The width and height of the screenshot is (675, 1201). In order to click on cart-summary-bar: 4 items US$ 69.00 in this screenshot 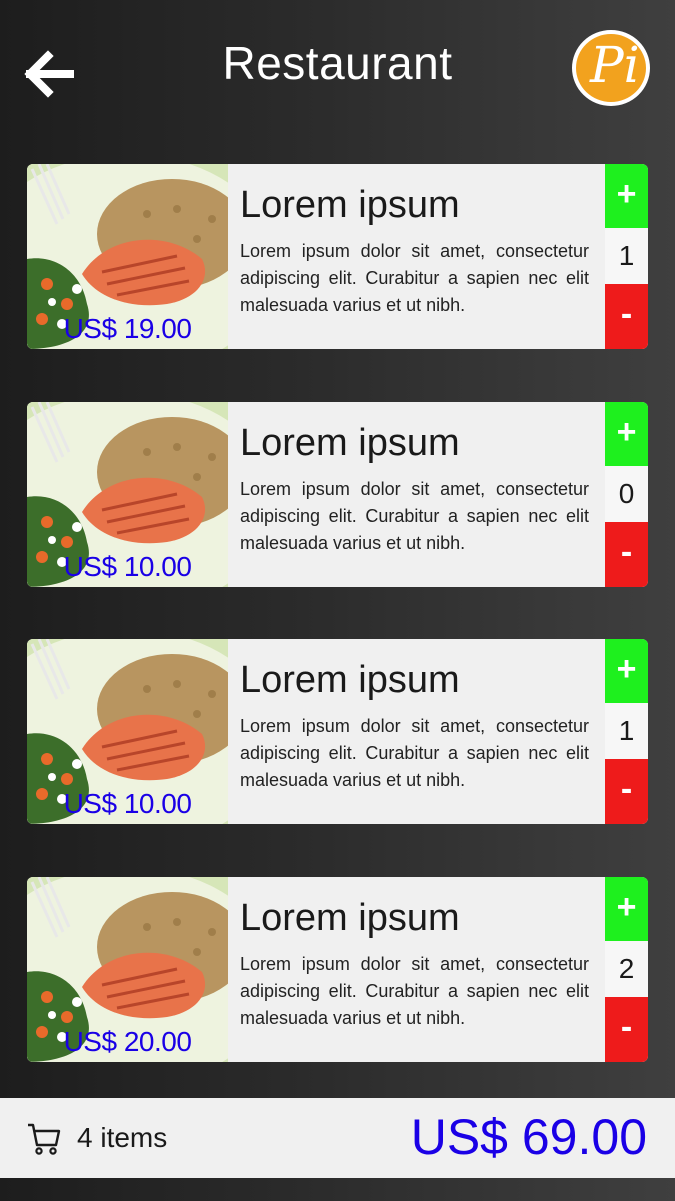, I will do `click(337, 1138)`.